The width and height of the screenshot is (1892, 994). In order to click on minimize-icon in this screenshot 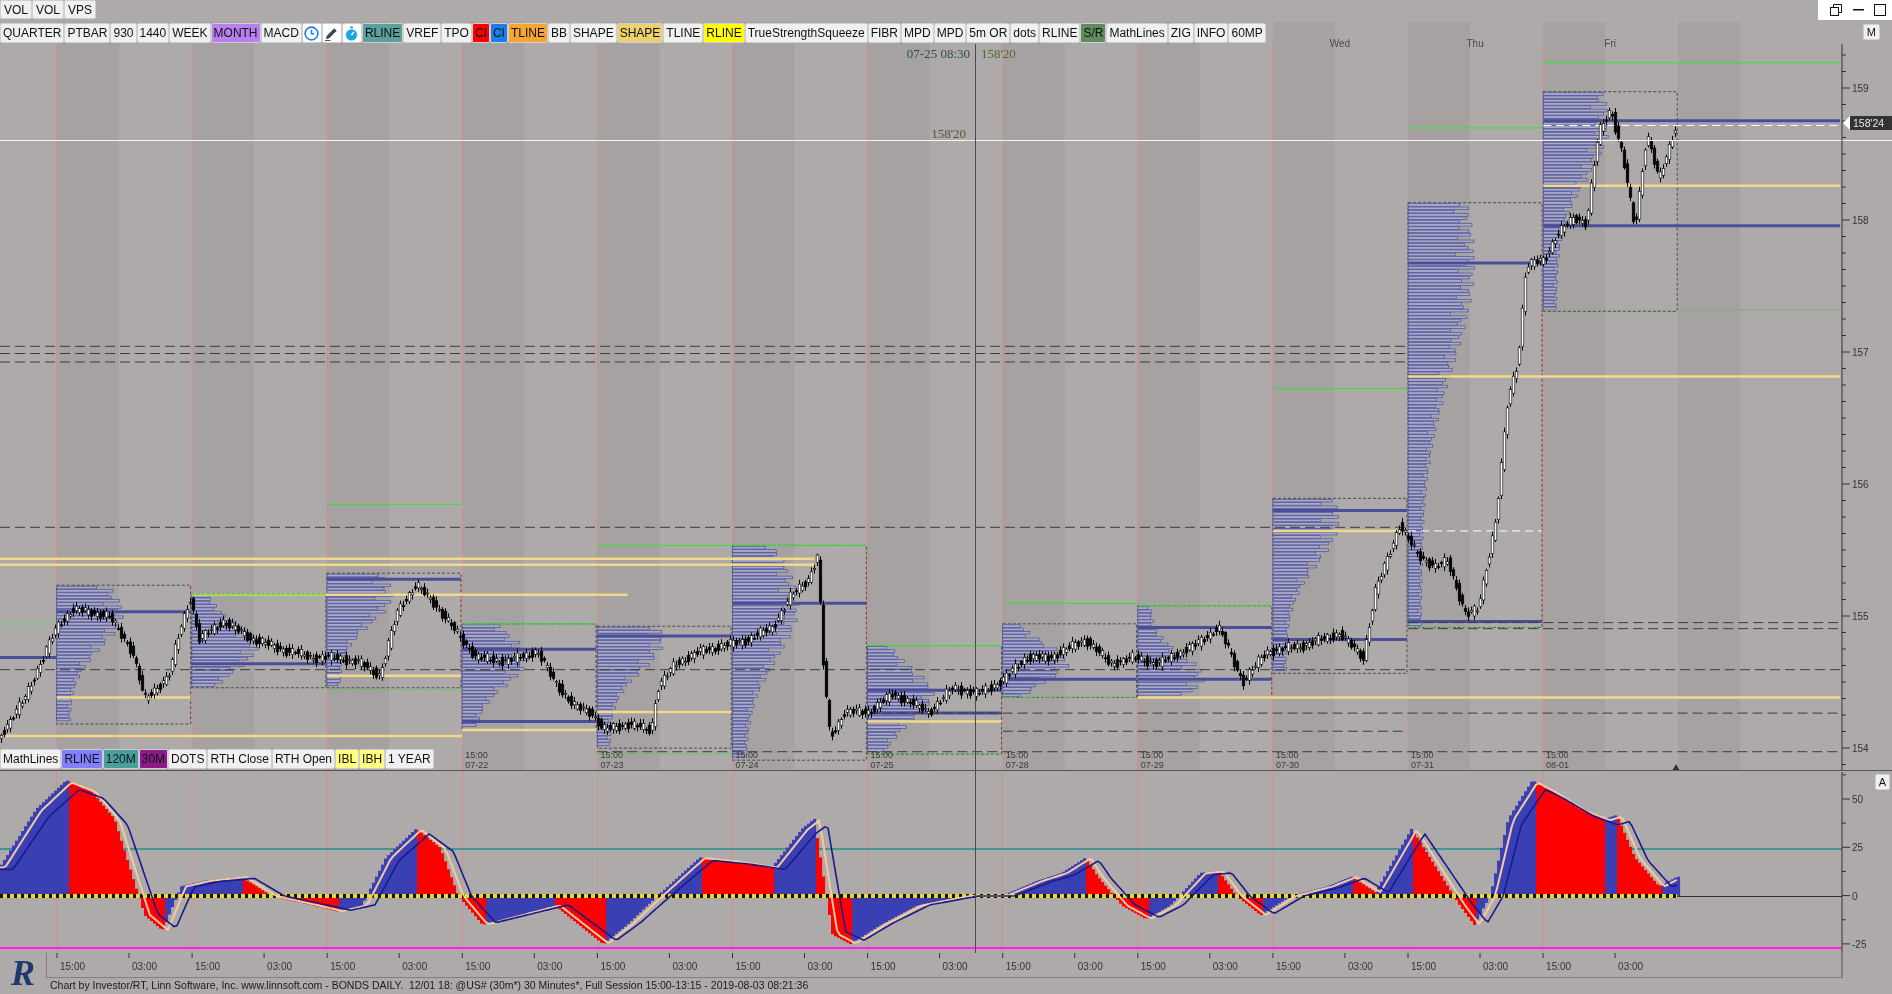, I will do `click(1858, 10)`.